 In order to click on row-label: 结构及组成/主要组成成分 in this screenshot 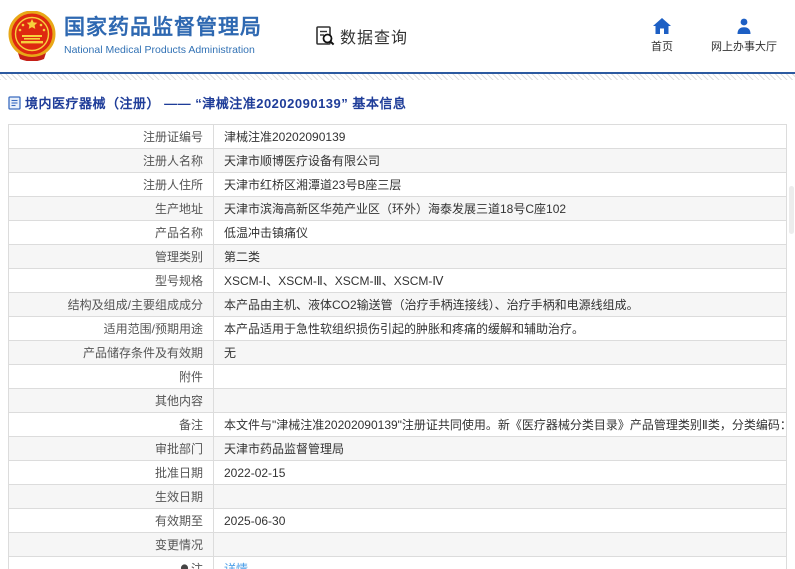, I will do `click(111, 304)`.